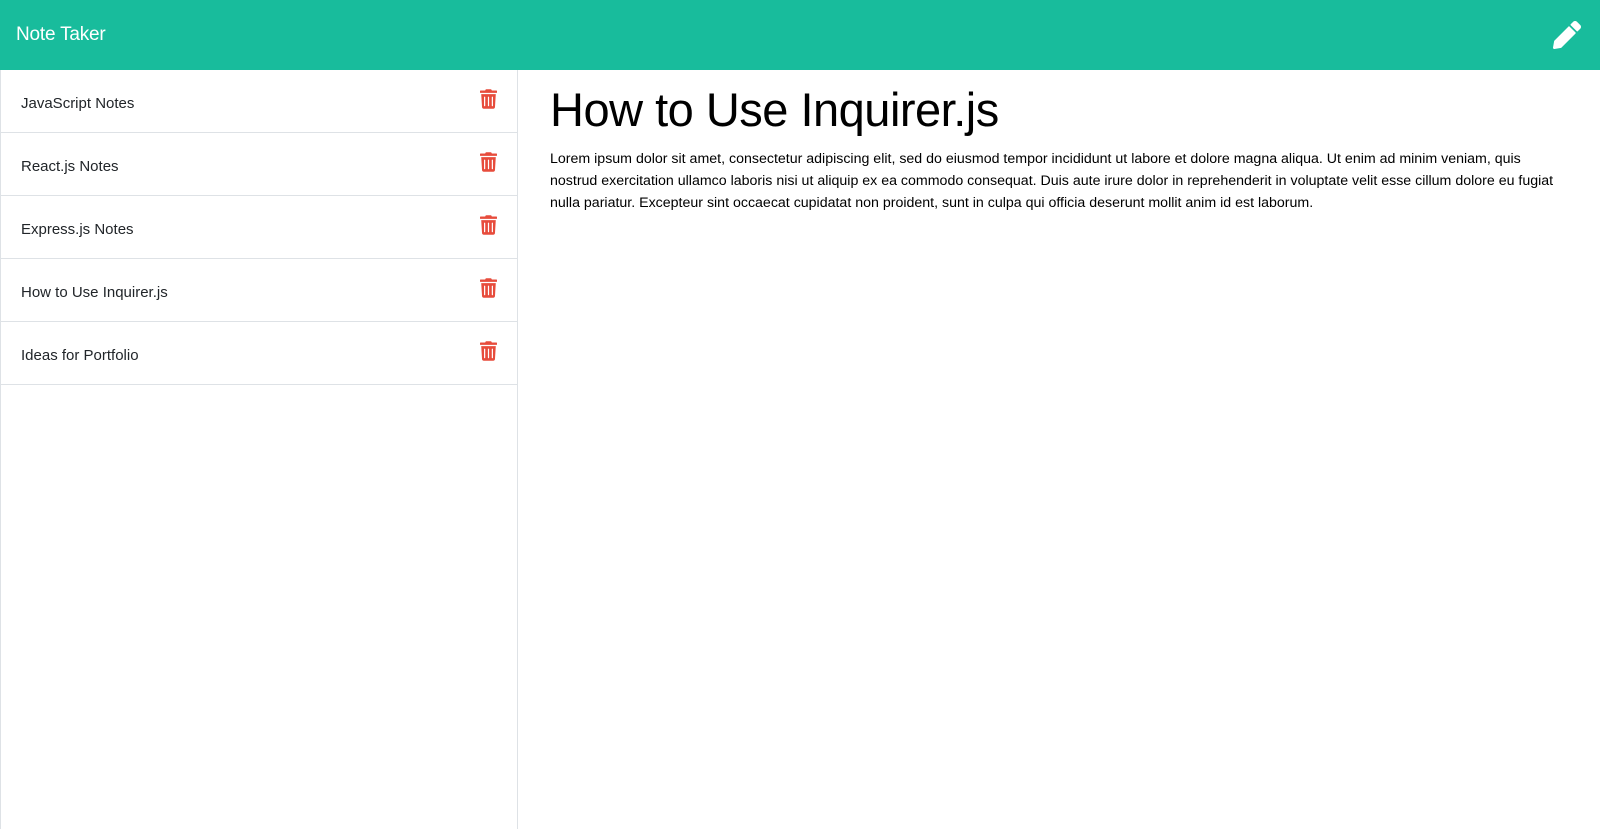 The image size is (1600, 829). What do you see at coordinates (77, 229) in the screenshot?
I see `note-item-label: Express.js Notes` at bounding box center [77, 229].